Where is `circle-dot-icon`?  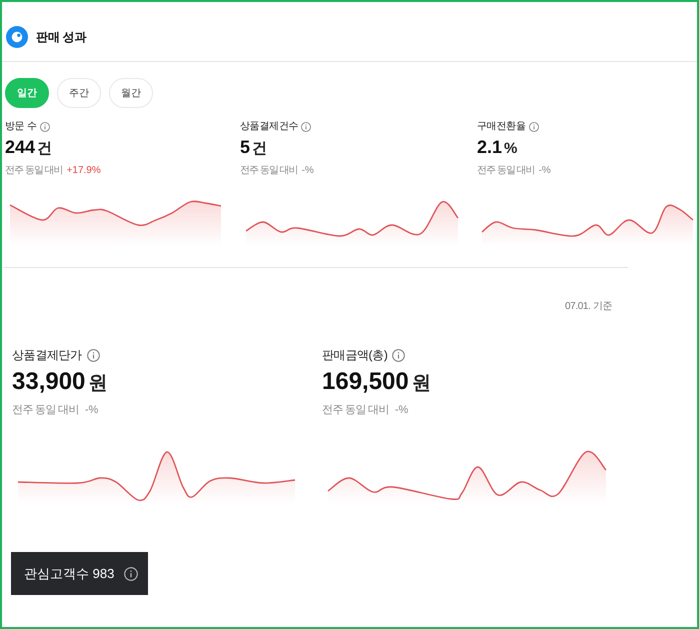
circle-dot-icon is located at coordinates (17, 37).